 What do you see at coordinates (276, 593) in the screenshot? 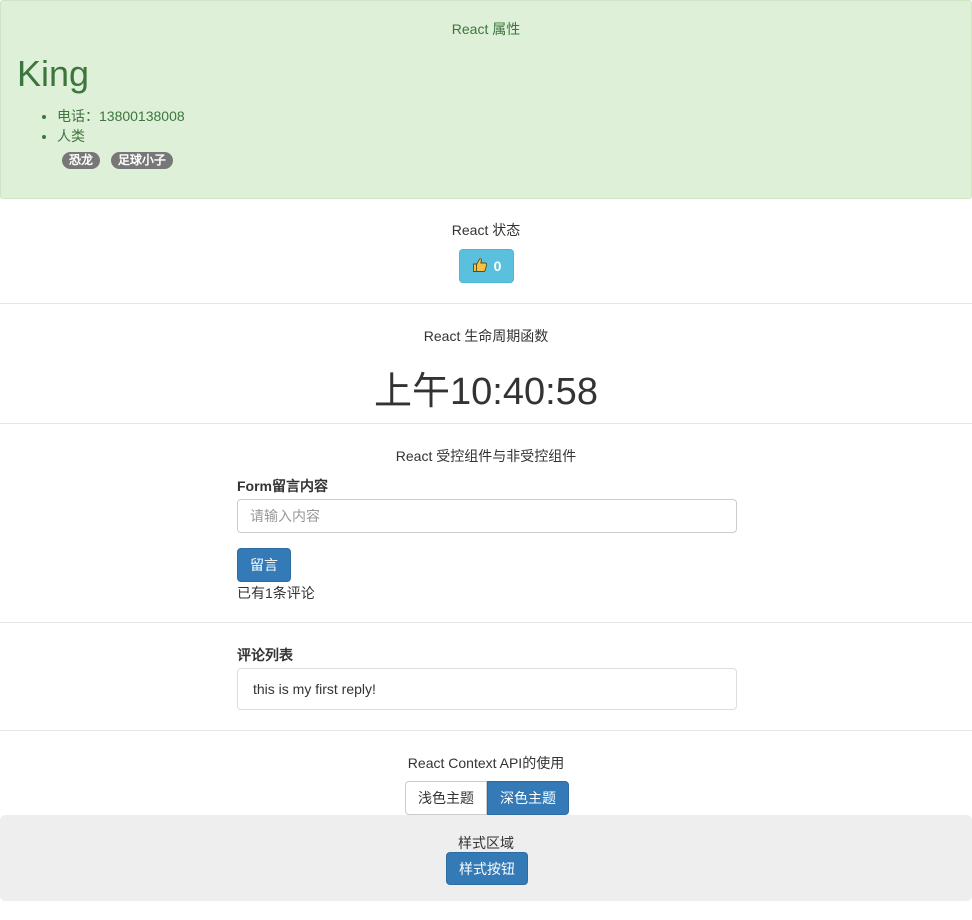
I see `comment-count: 已有1条评论` at bounding box center [276, 593].